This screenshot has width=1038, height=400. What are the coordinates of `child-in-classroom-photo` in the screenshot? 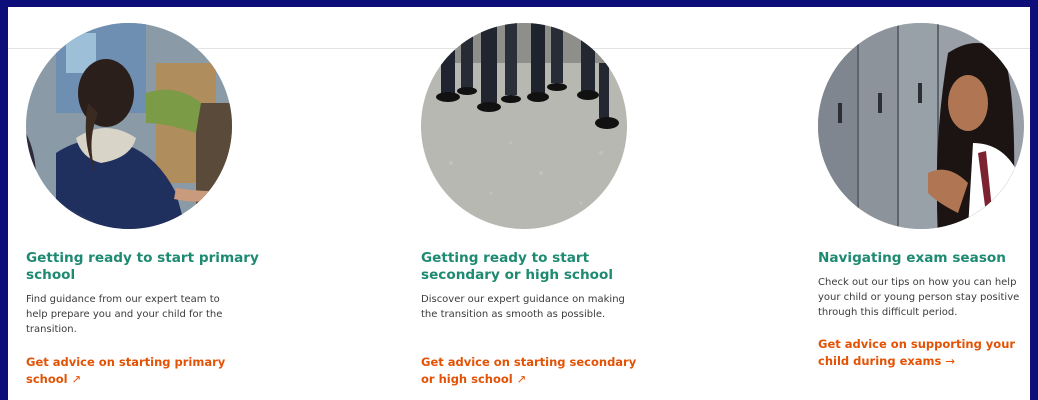 It's located at (129, 126).